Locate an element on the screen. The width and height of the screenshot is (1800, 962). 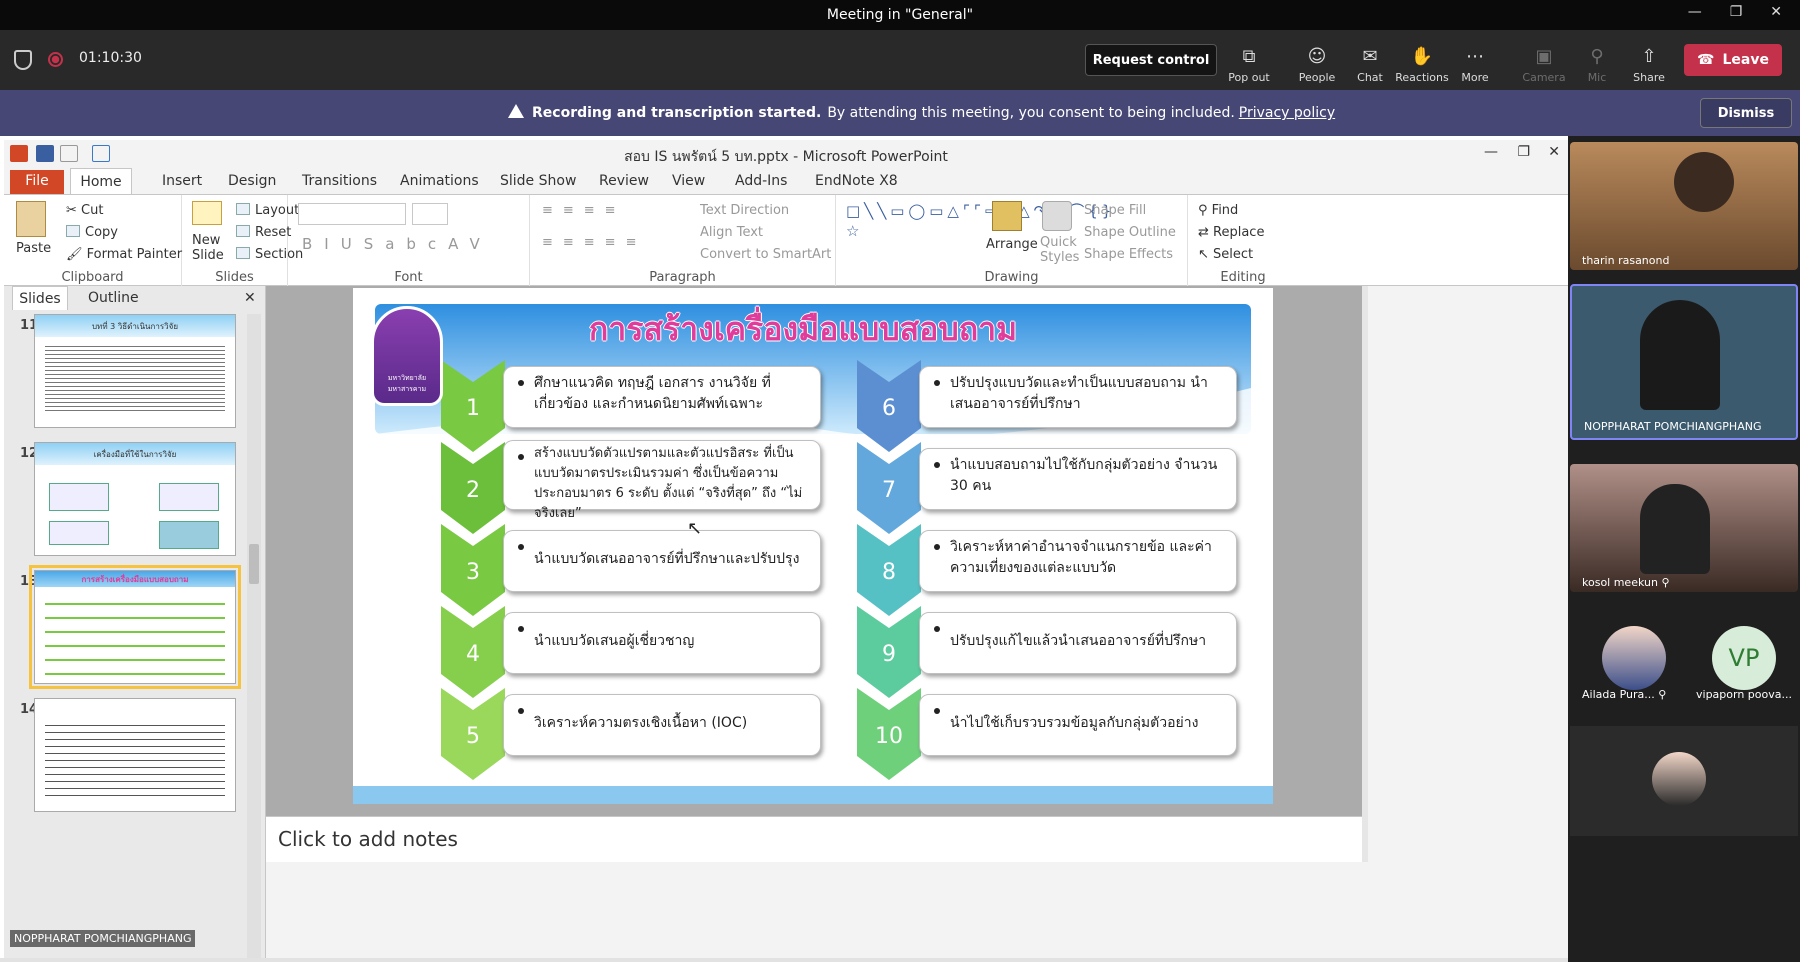
reactions-button: ✋ Reactions is located at coordinates (1422, 61).